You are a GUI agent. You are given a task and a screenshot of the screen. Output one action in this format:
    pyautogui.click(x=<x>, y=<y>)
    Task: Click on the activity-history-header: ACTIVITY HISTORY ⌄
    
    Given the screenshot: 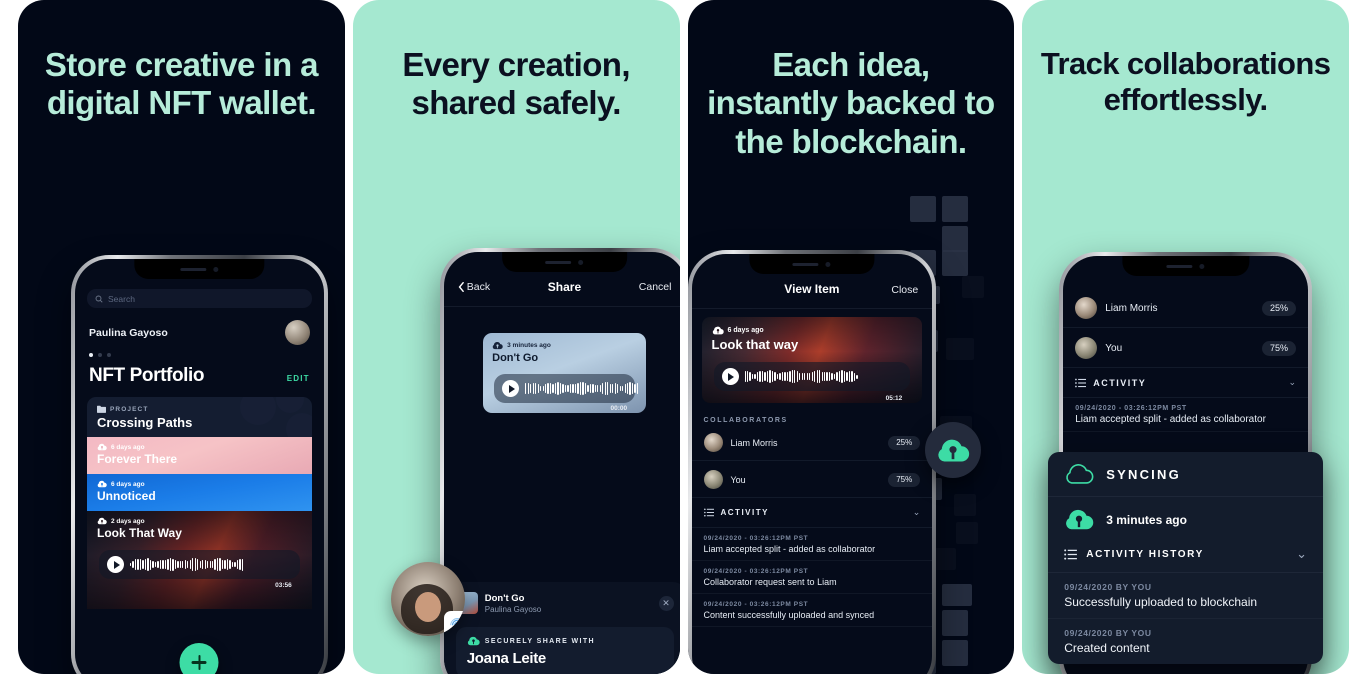 What is the action you would take?
    pyautogui.click(x=1185, y=556)
    